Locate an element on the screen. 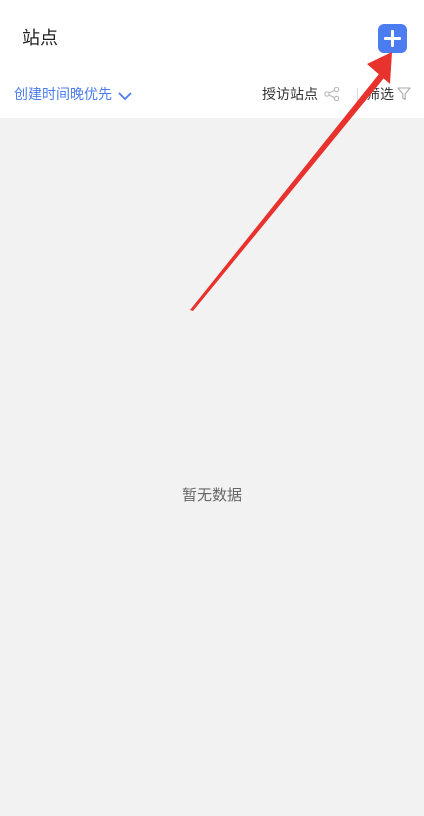  sort-dropdown: 创建时间晚优先 is located at coordinates (73, 95).